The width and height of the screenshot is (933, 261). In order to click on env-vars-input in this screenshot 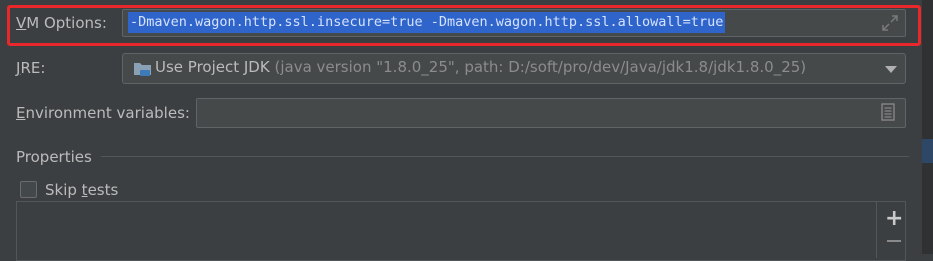, I will do `click(551, 113)`.